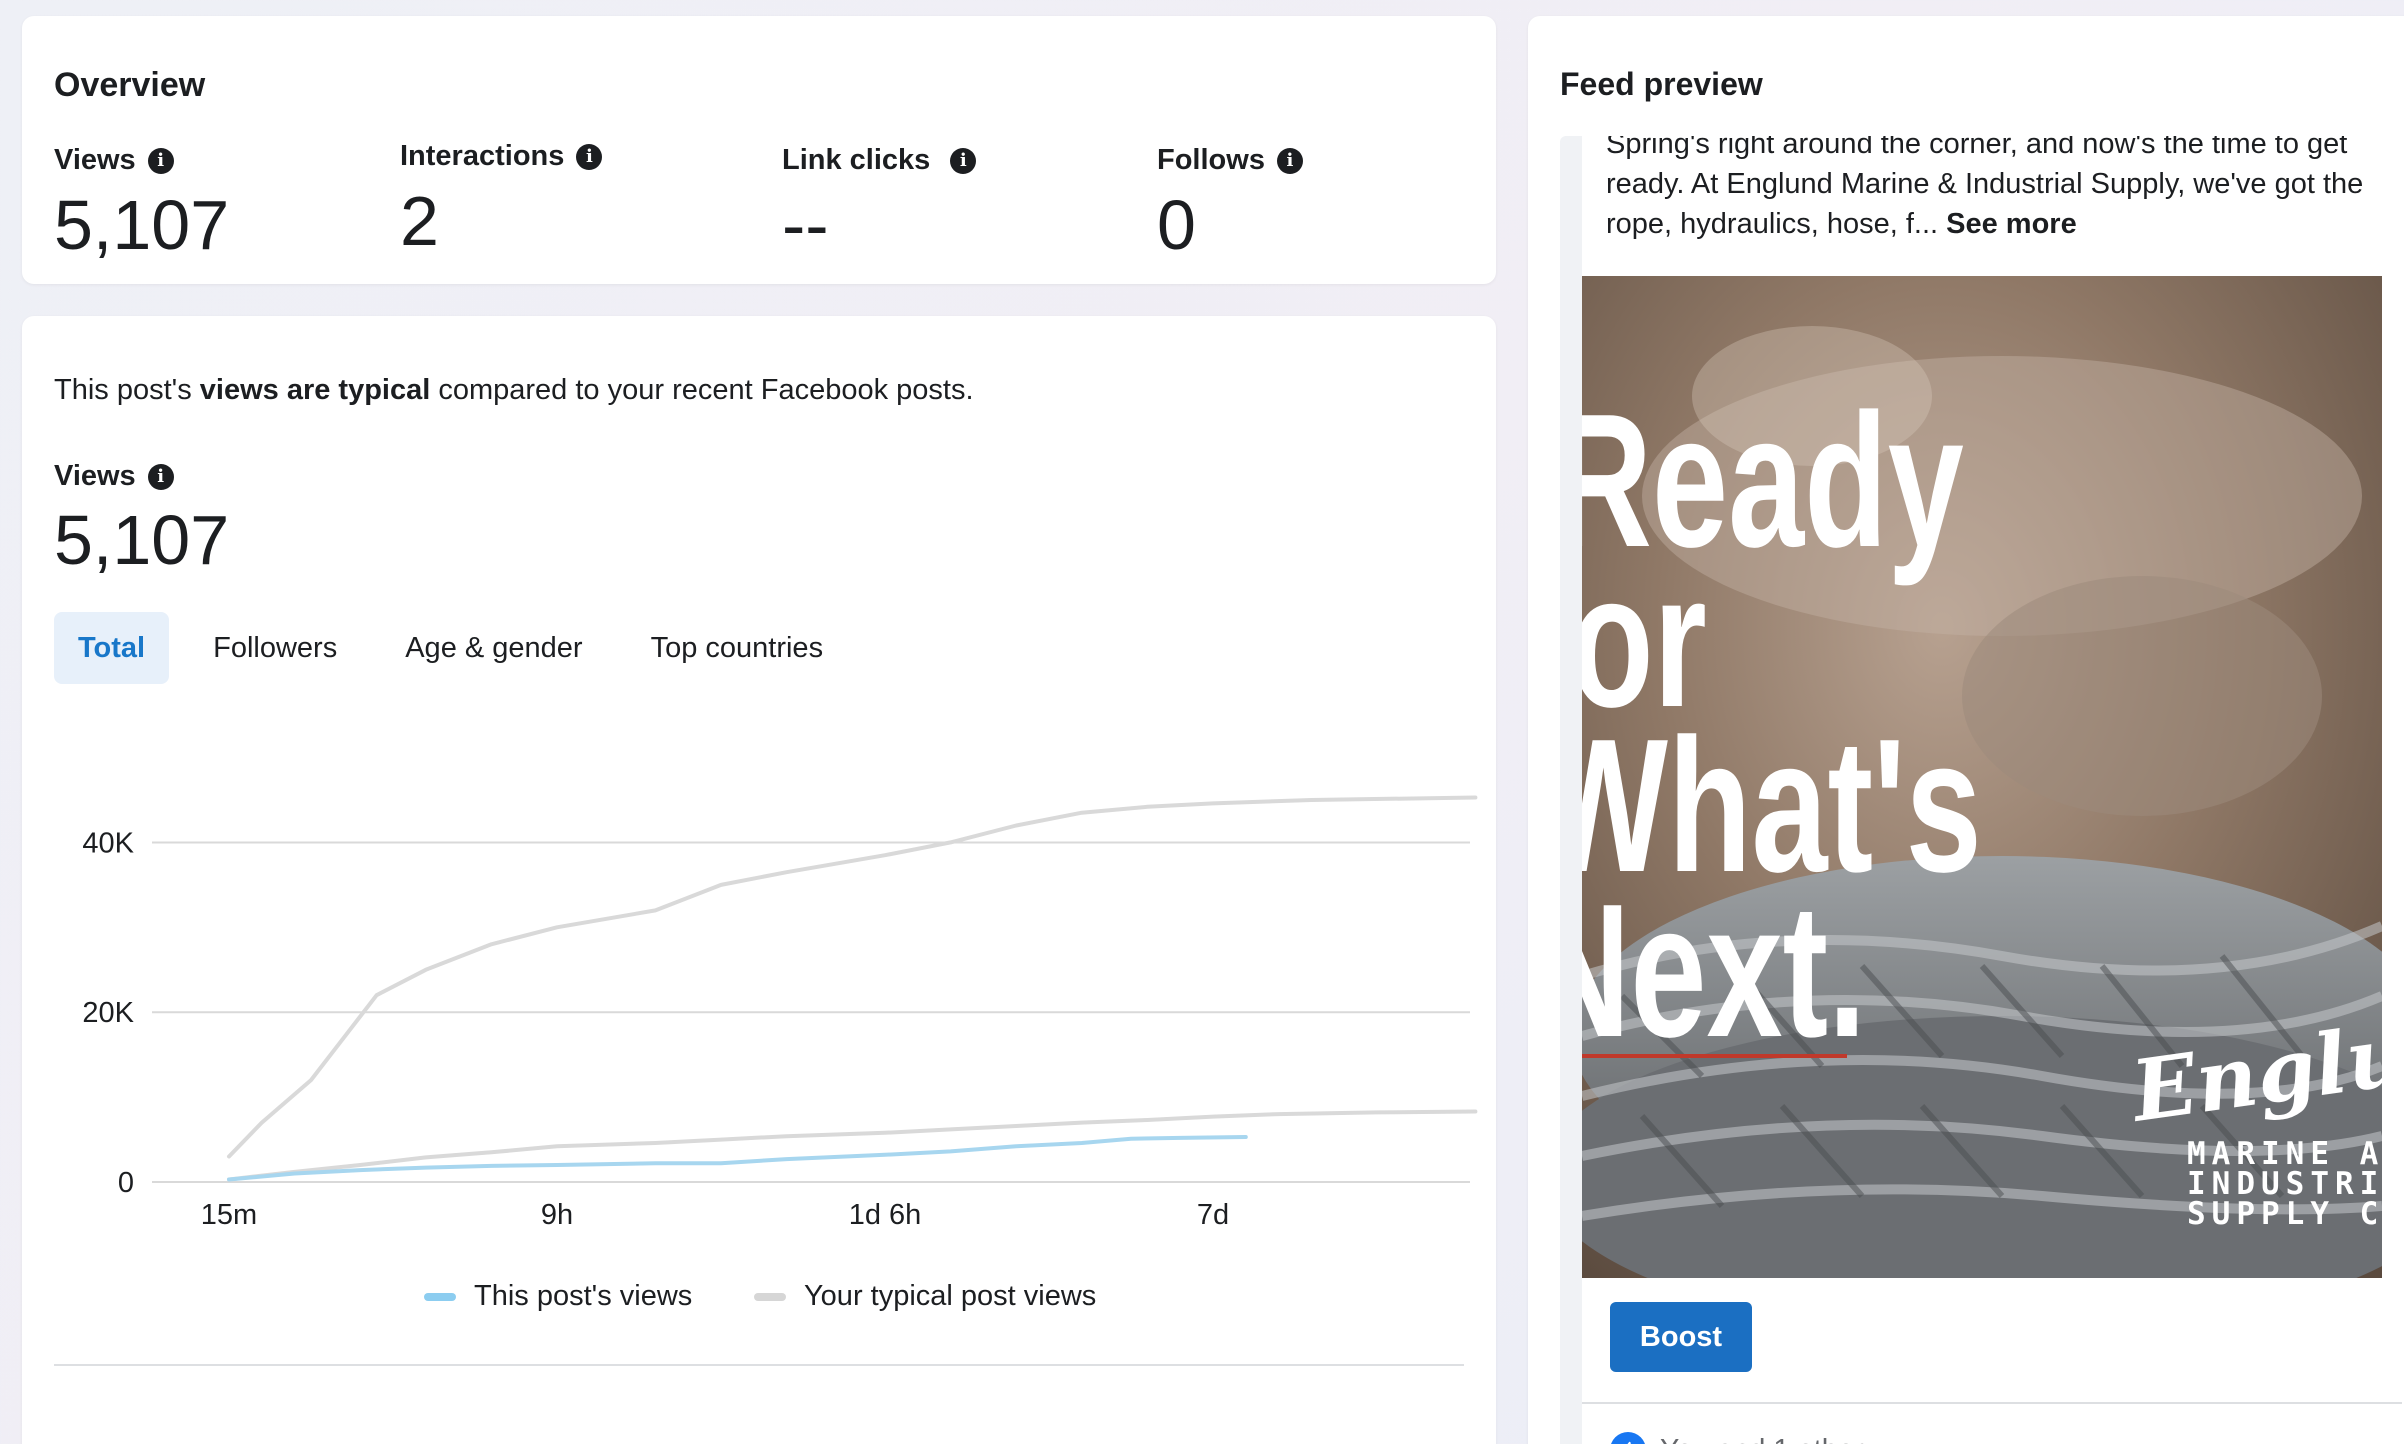 Image resolution: width=2404 pixels, height=1444 pixels. Describe the element at coordinates (501, 200) in the screenshot. I see `metric-interactions: Interactions i 2` at that location.